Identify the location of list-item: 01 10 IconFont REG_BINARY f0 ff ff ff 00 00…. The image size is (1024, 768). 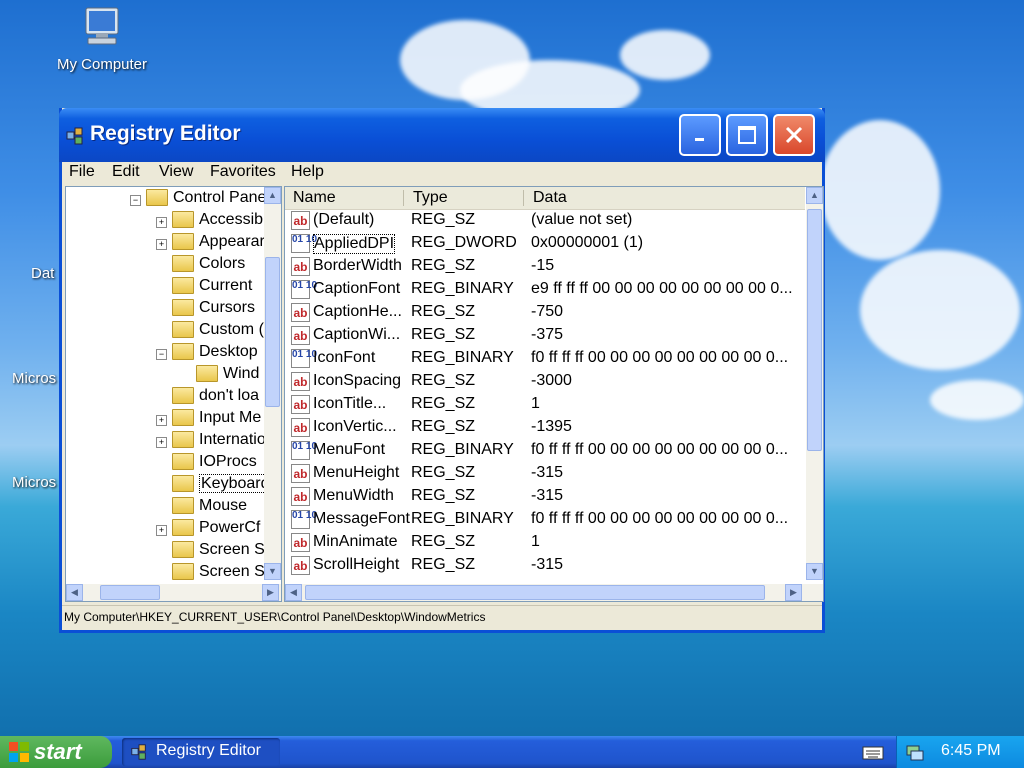
(545, 358).